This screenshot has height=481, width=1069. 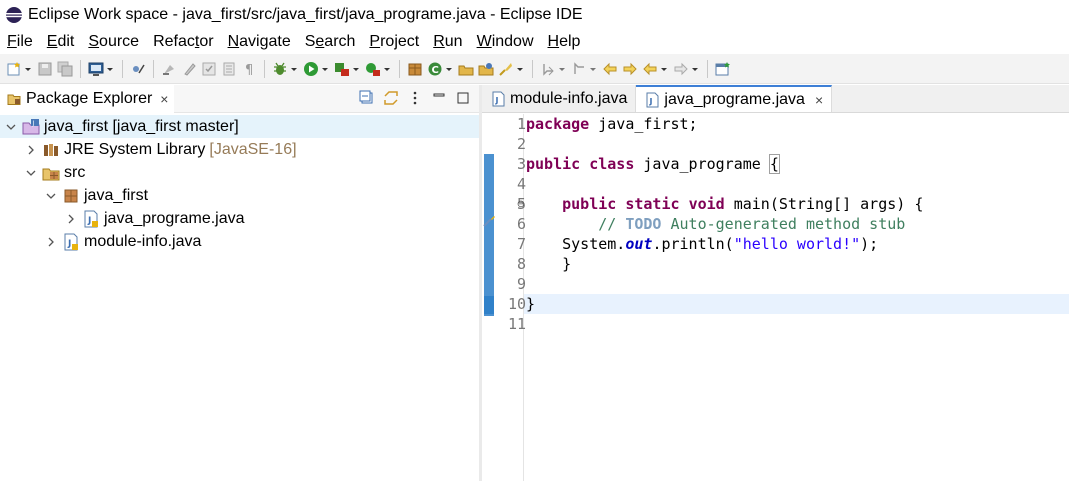 I want to click on tab-package-explorer: Package Explorer ×, so click(x=87, y=98).